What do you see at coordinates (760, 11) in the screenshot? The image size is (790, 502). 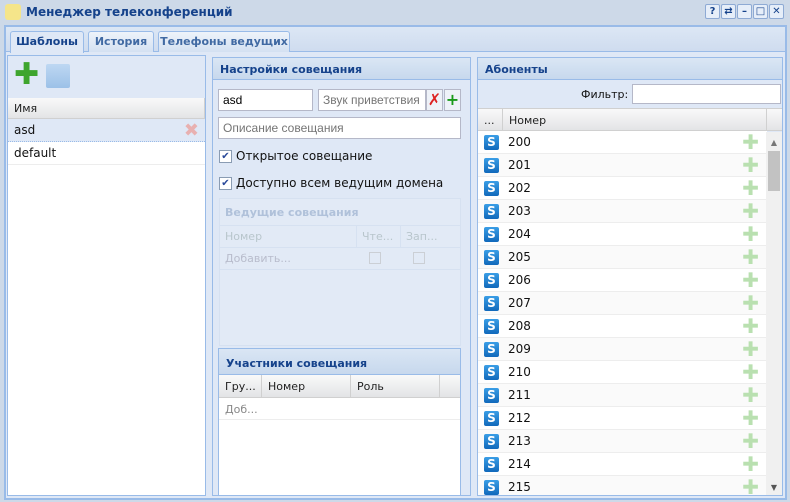 I see `maximize-button: □` at bounding box center [760, 11].